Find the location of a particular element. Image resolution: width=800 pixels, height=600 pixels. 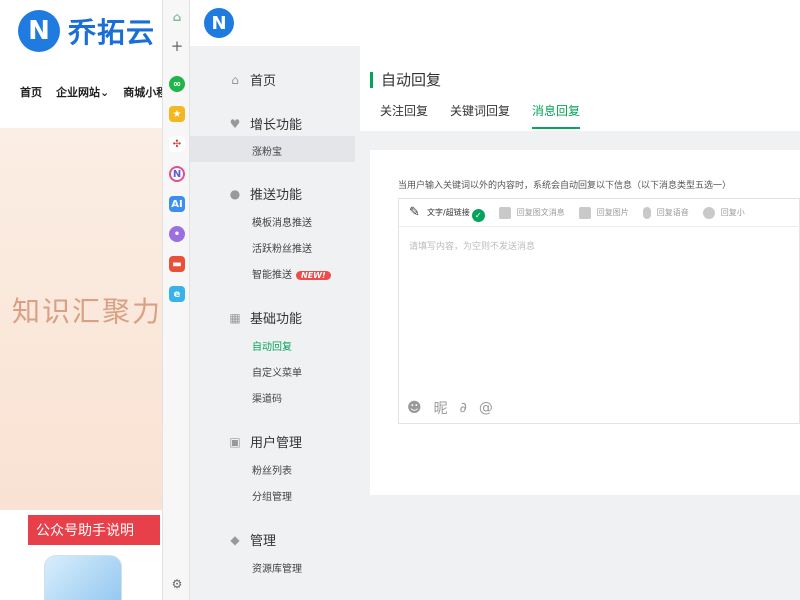

sidebar-item-smart-push: 智能推送 NEW! is located at coordinates (291, 273).